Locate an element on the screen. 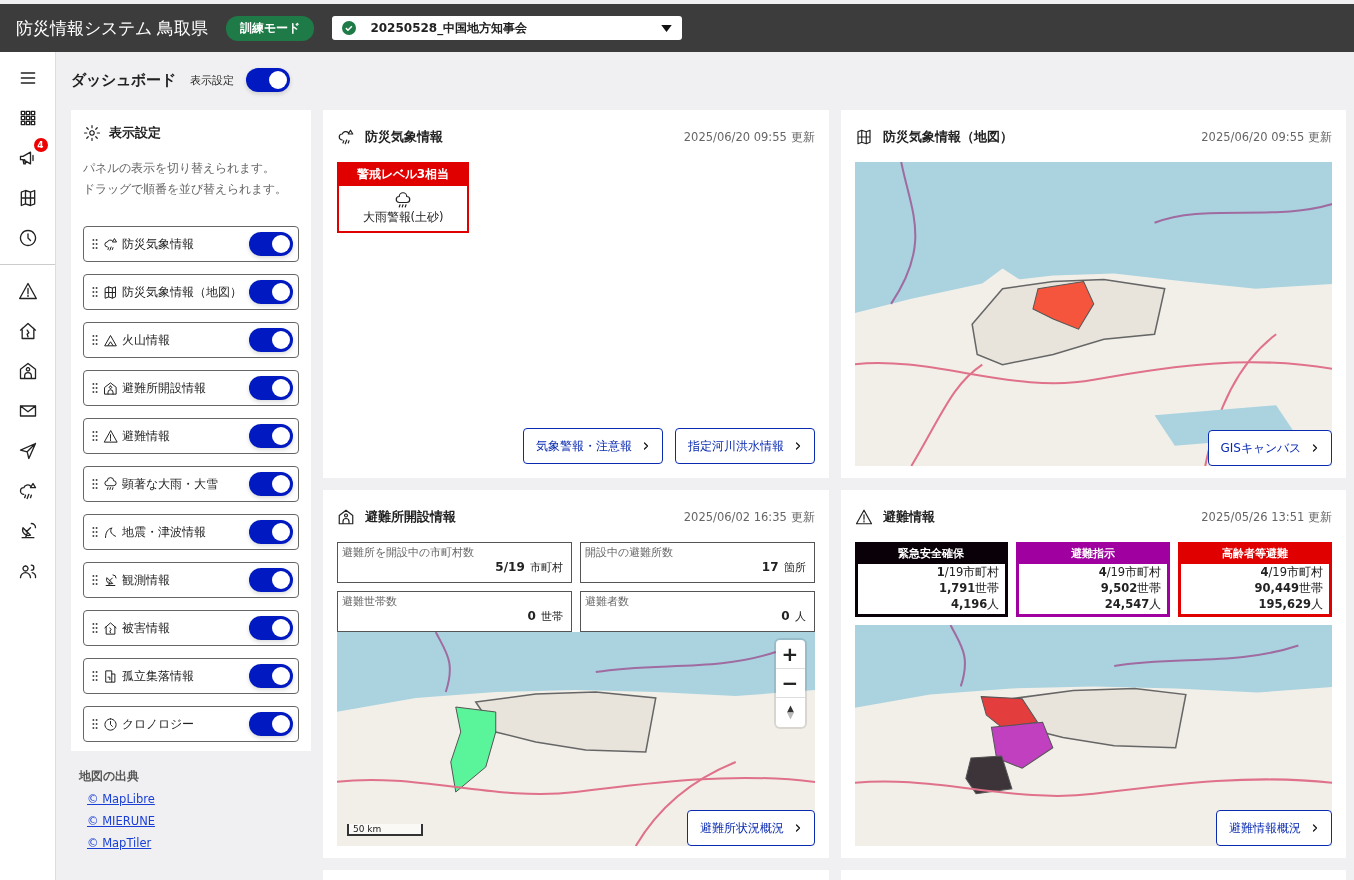 Image resolution: width=1354 pixels, height=880 pixels. setting-label: 被害情報 is located at coordinates (146, 628).